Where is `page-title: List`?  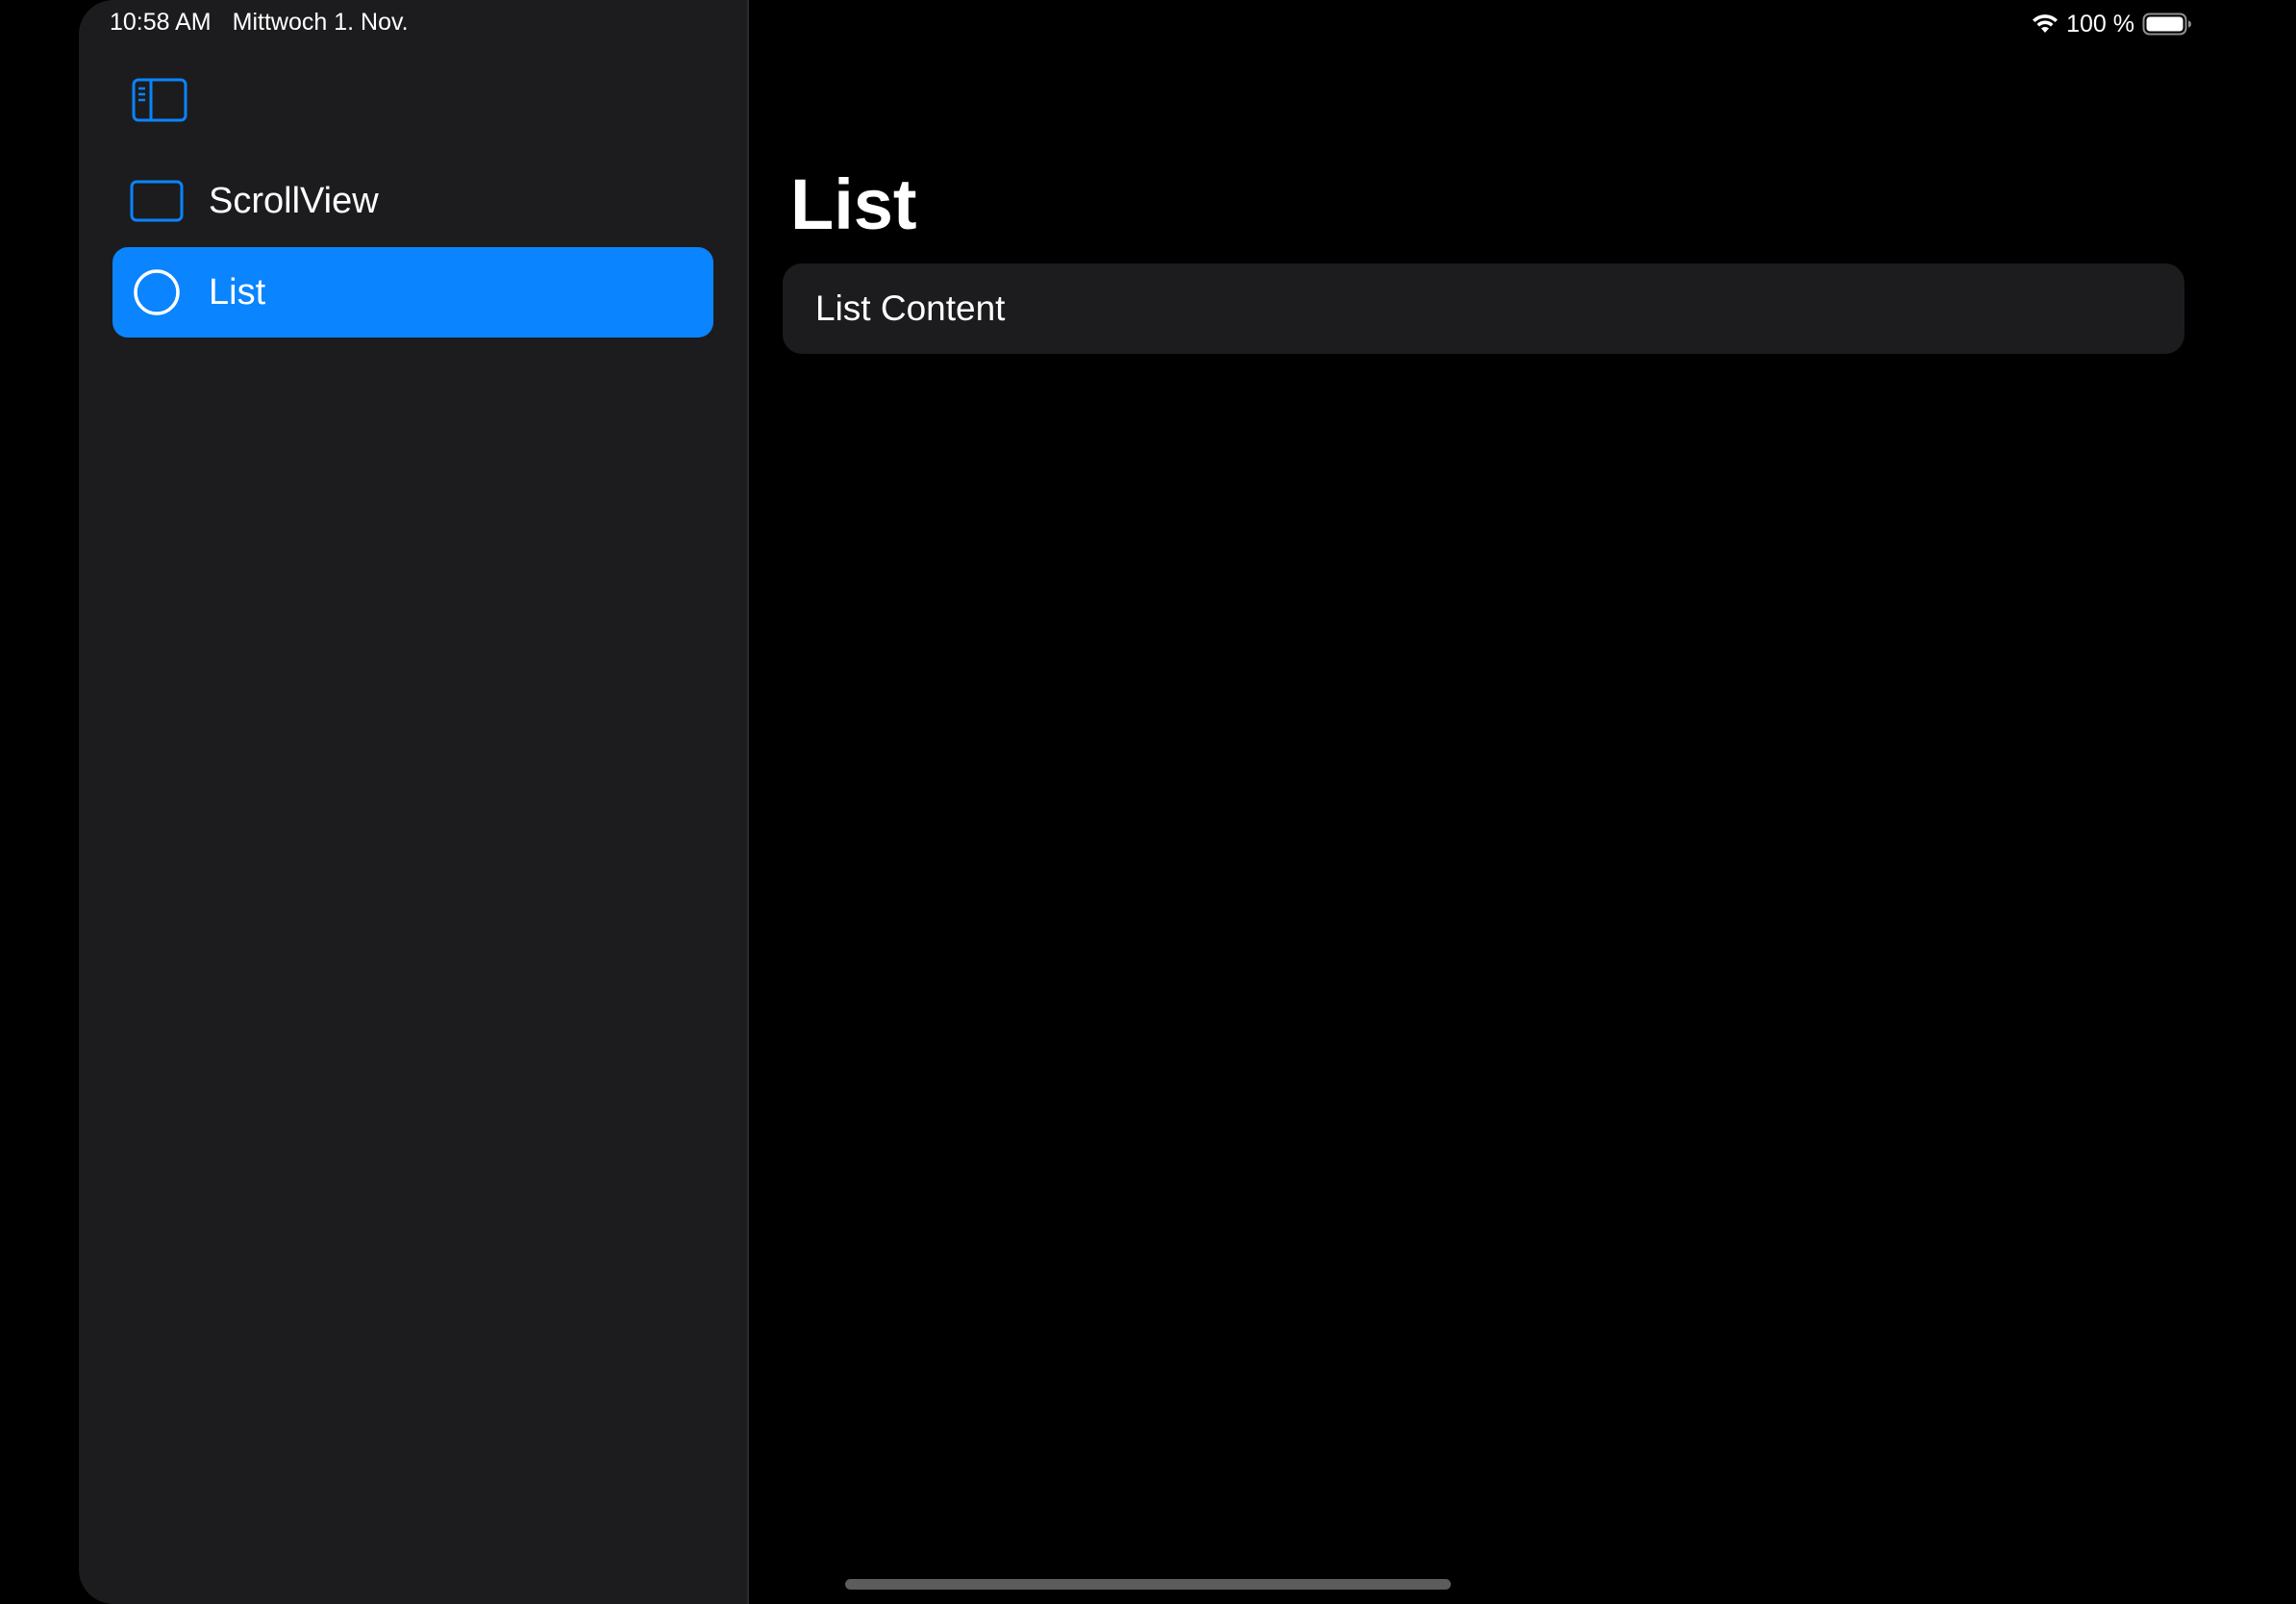 page-title: List is located at coordinates (853, 204).